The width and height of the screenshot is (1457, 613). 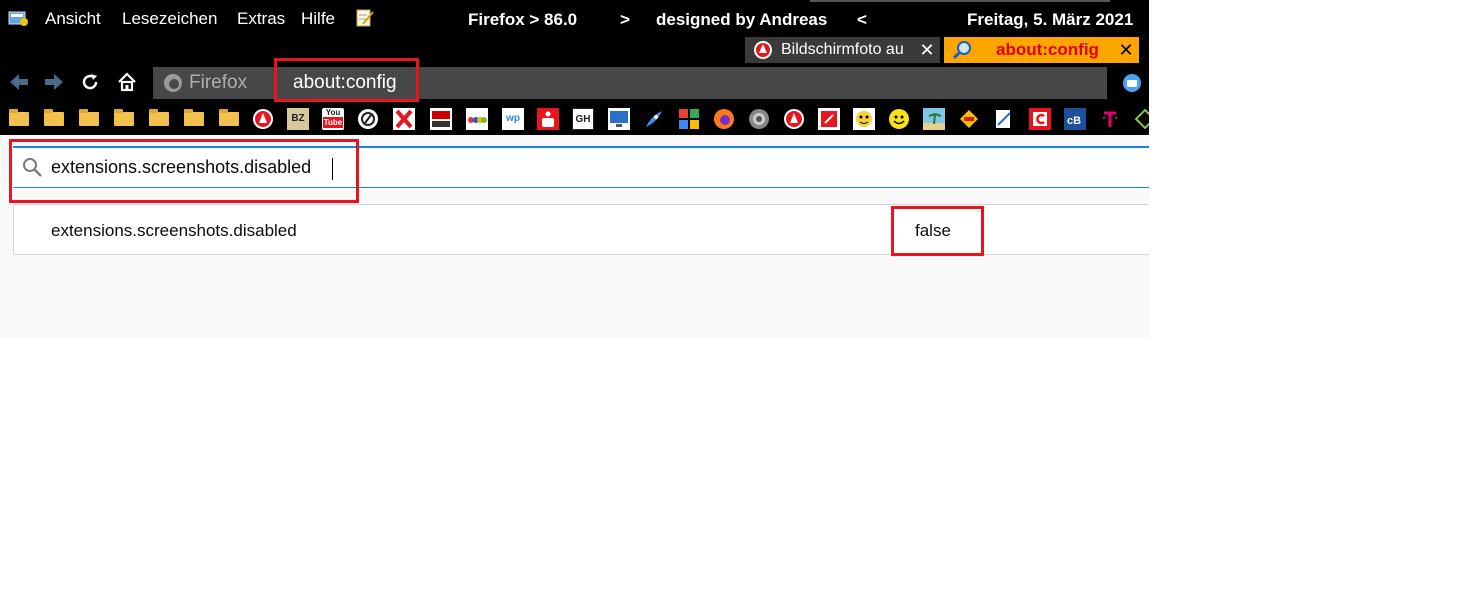 I want to click on bookmark-gh-icon: GH, so click(x=583, y=119).